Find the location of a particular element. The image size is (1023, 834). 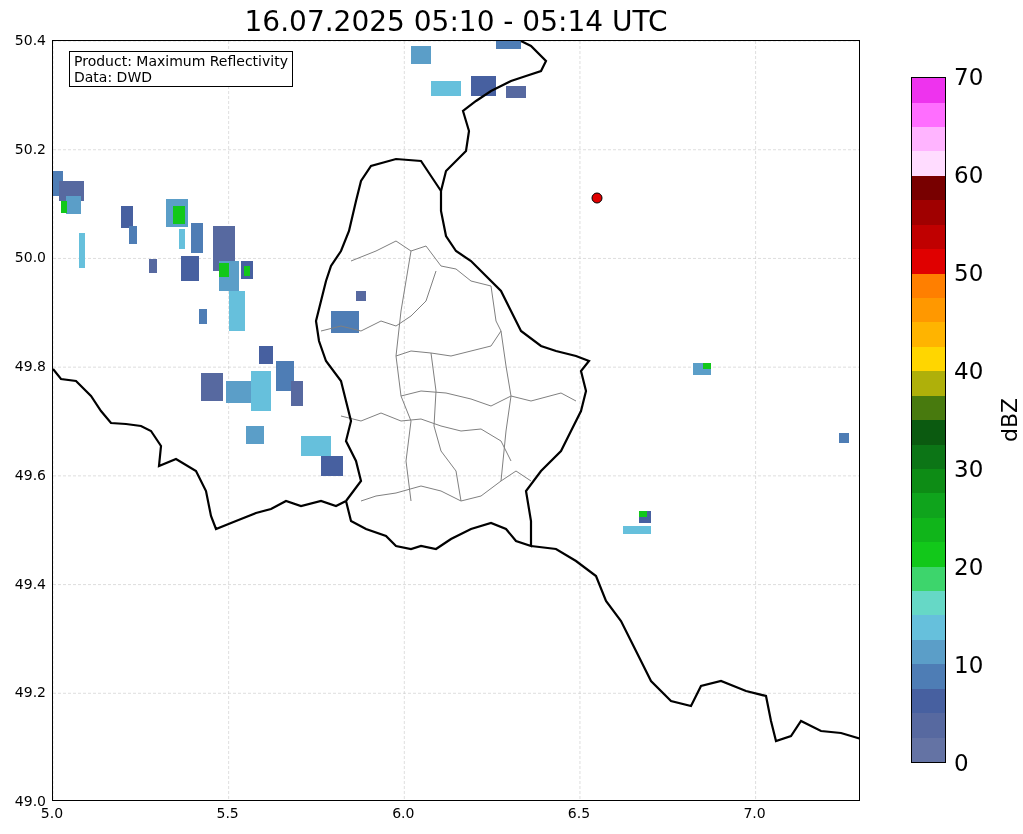

colorbar-tick-label: 60 is located at coordinates (969, 175).